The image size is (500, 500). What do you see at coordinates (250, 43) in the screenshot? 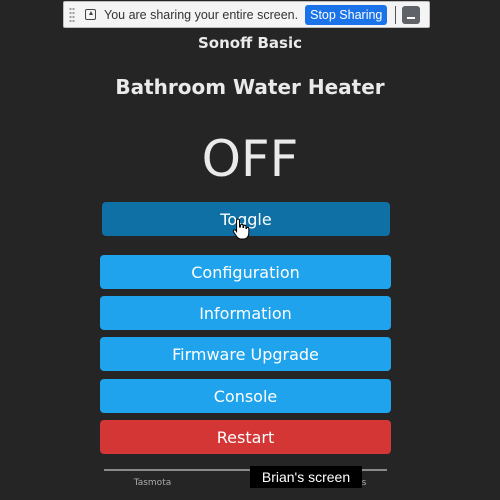
I see `device-module-name: Sonoff Basic` at bounding box center [250, 43].